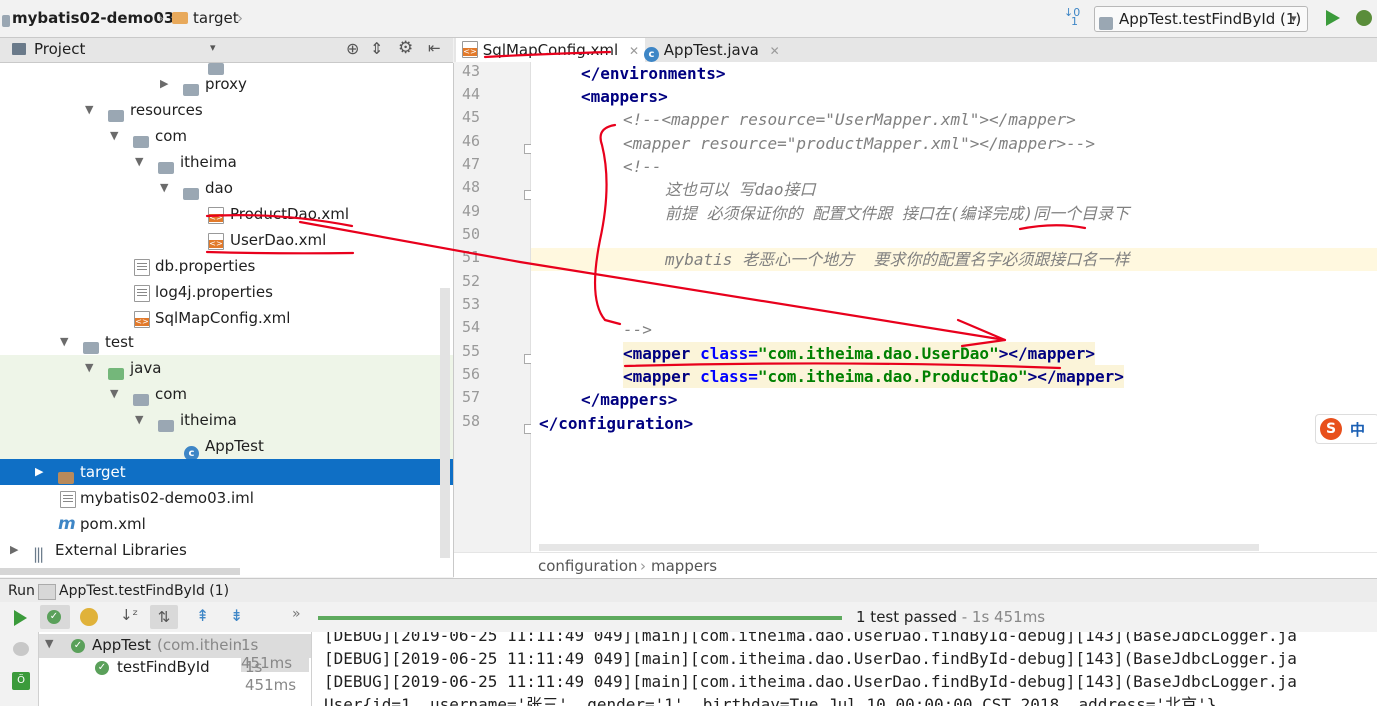  What do you see at coordinates (21, 591) in the screenshot?
I see `run-tool-label: Run` at bounding box center [21, 591].